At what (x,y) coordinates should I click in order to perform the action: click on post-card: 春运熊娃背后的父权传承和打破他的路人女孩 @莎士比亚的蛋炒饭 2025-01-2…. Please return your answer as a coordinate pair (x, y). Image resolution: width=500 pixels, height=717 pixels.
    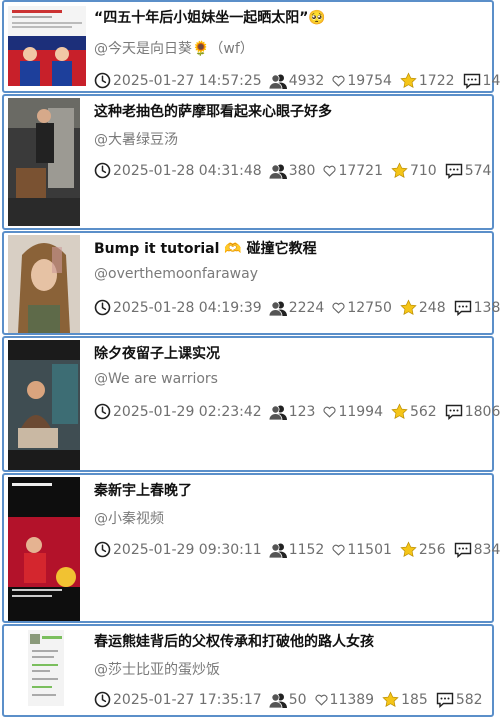
    Looking at the image, I should click on (248, 670).